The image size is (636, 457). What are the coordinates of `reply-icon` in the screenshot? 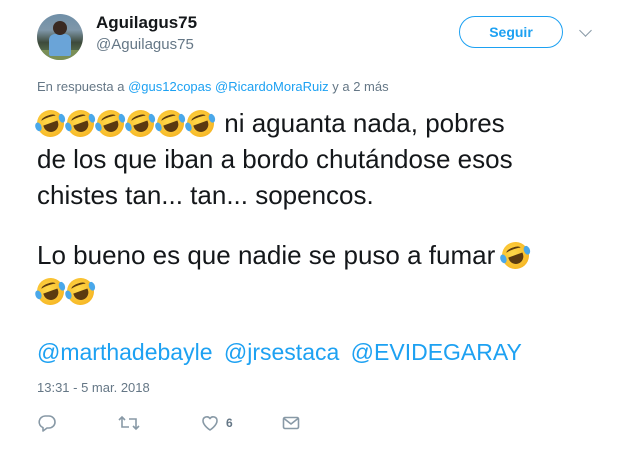 It's located at (47, 423).